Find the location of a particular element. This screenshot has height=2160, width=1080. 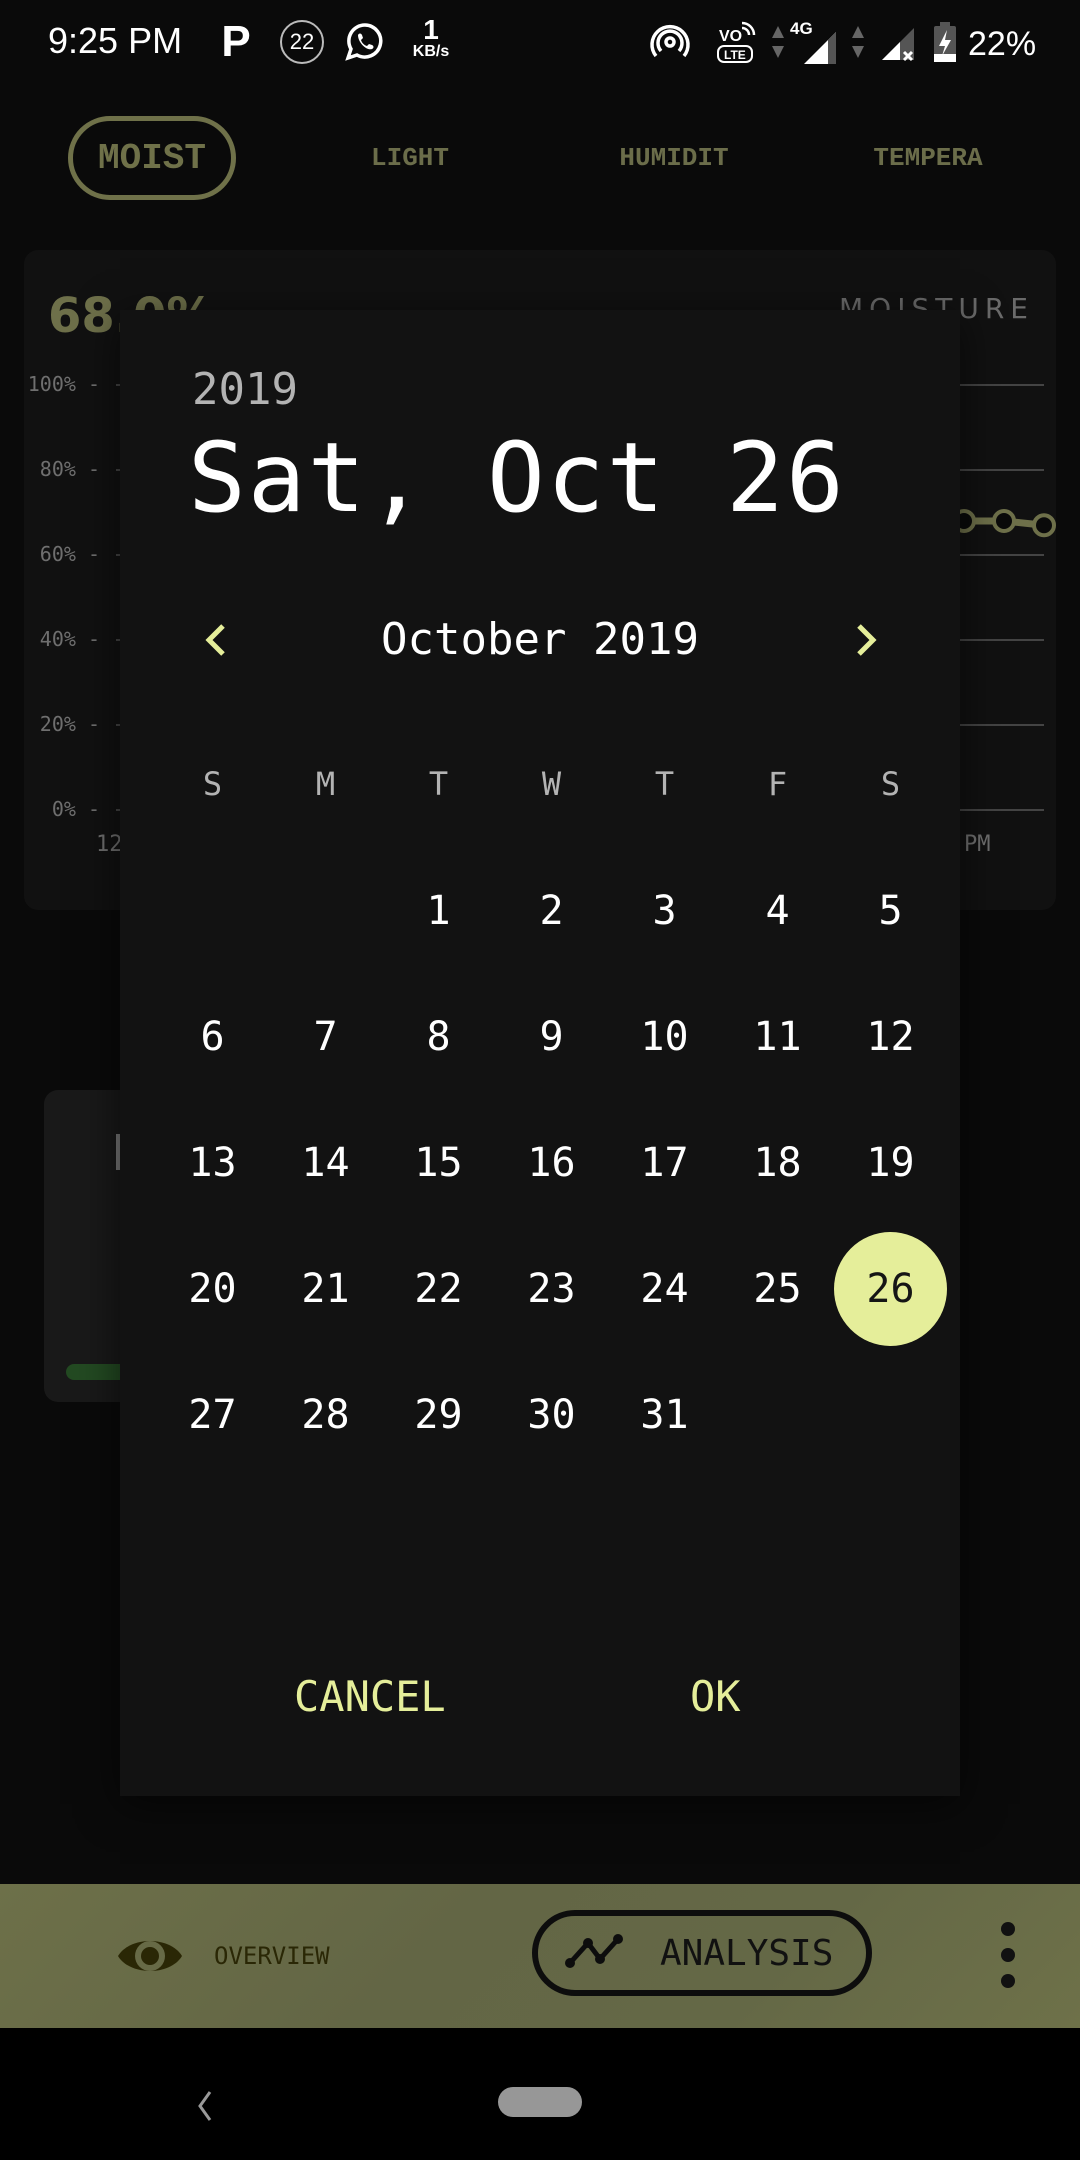

calendar-day-label: 23 is located at coordinates (551, 1289).